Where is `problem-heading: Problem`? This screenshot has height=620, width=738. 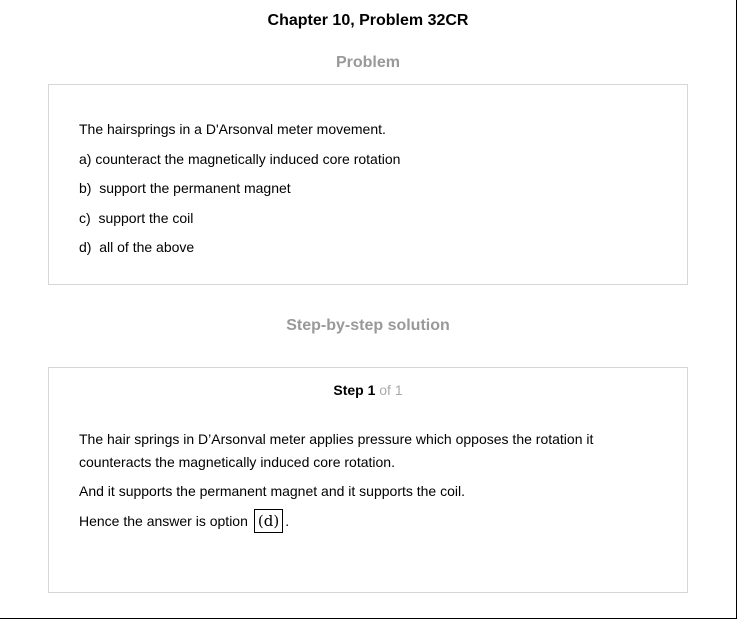 problem-heading: Problem is located at coordinates (367, 62).